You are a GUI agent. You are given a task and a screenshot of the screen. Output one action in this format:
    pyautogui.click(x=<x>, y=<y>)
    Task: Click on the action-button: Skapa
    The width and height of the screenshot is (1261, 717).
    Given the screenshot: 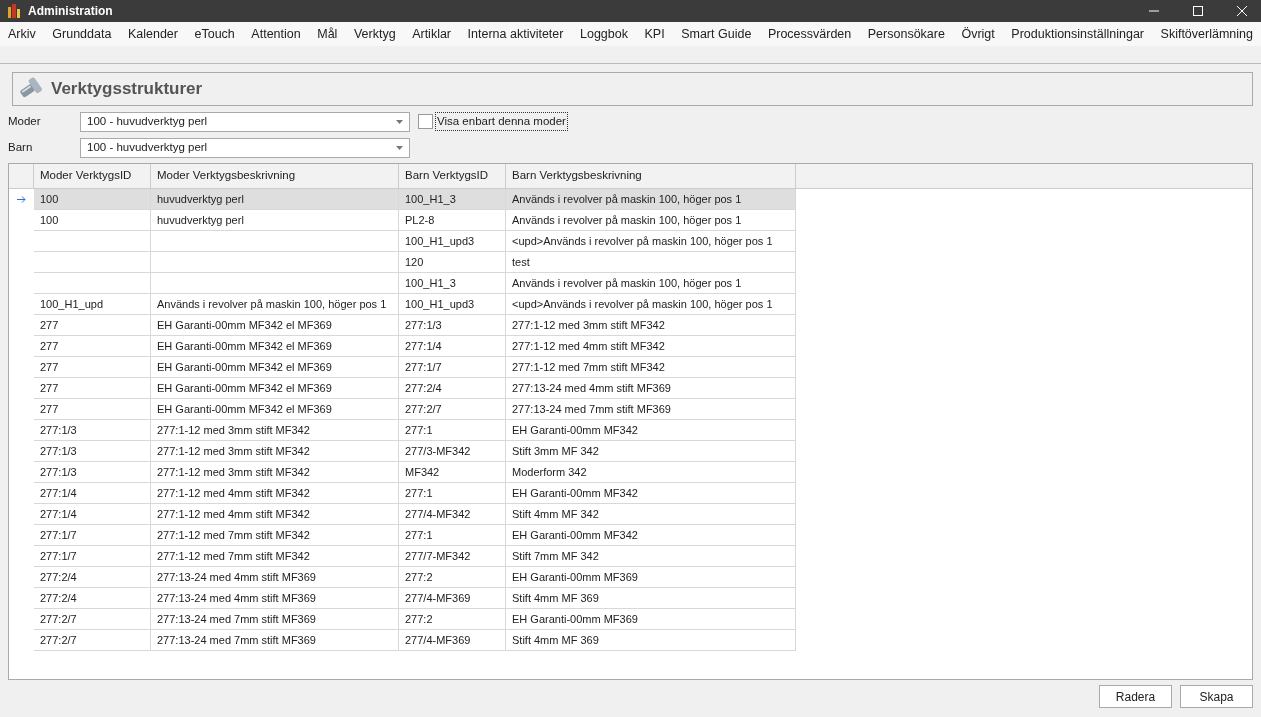 What is the action you would take?
    pyautogui.click(x=1216, y=696)
    